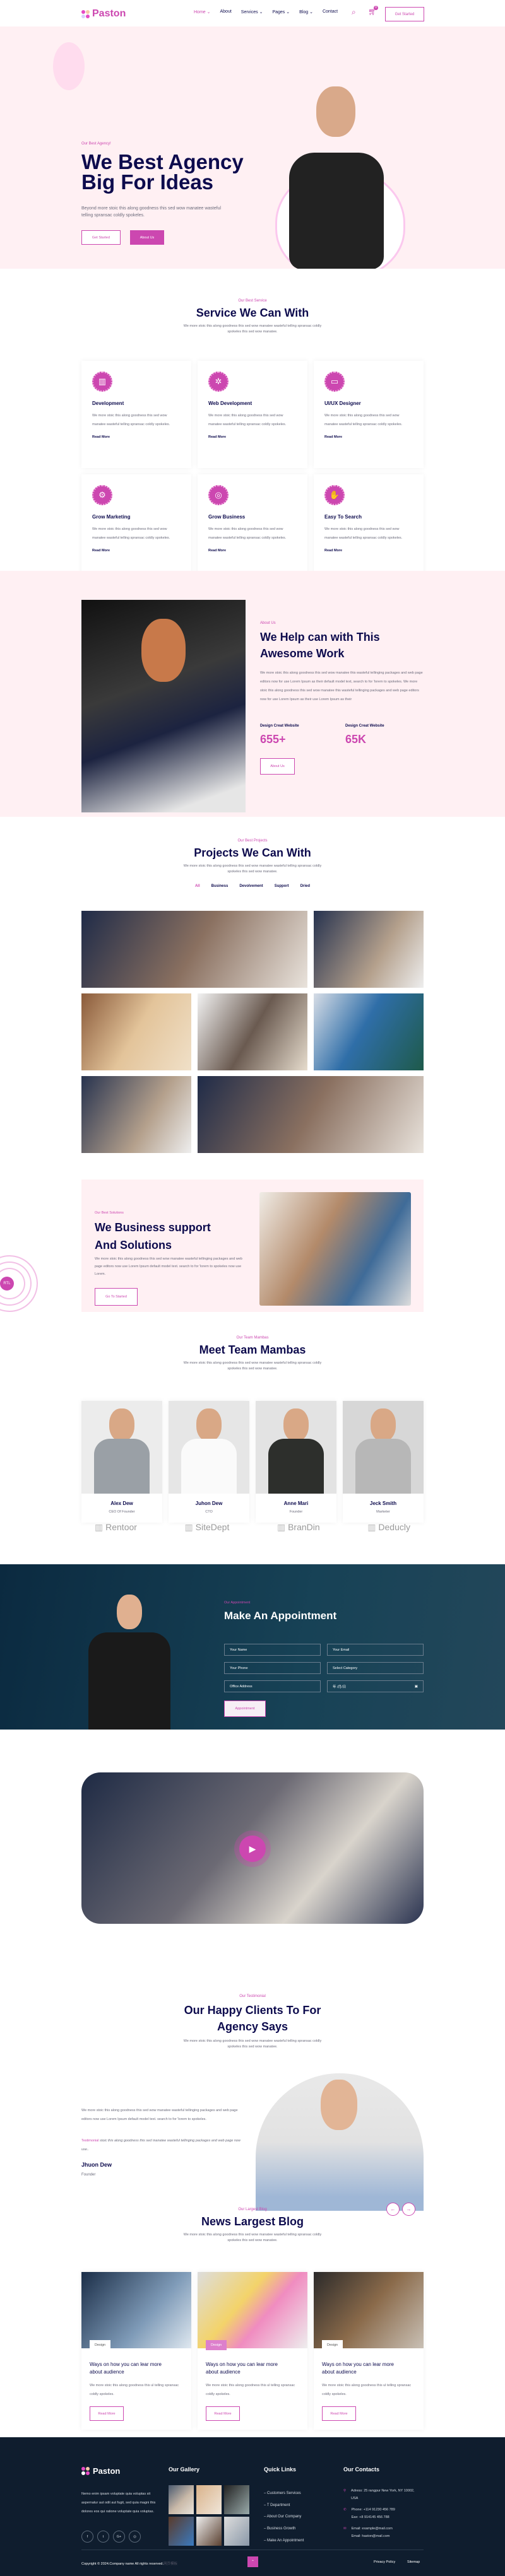  Describe the element at coordinates (102, 495) in the screenshot. I see `gear-icon: ⚙` at that location.